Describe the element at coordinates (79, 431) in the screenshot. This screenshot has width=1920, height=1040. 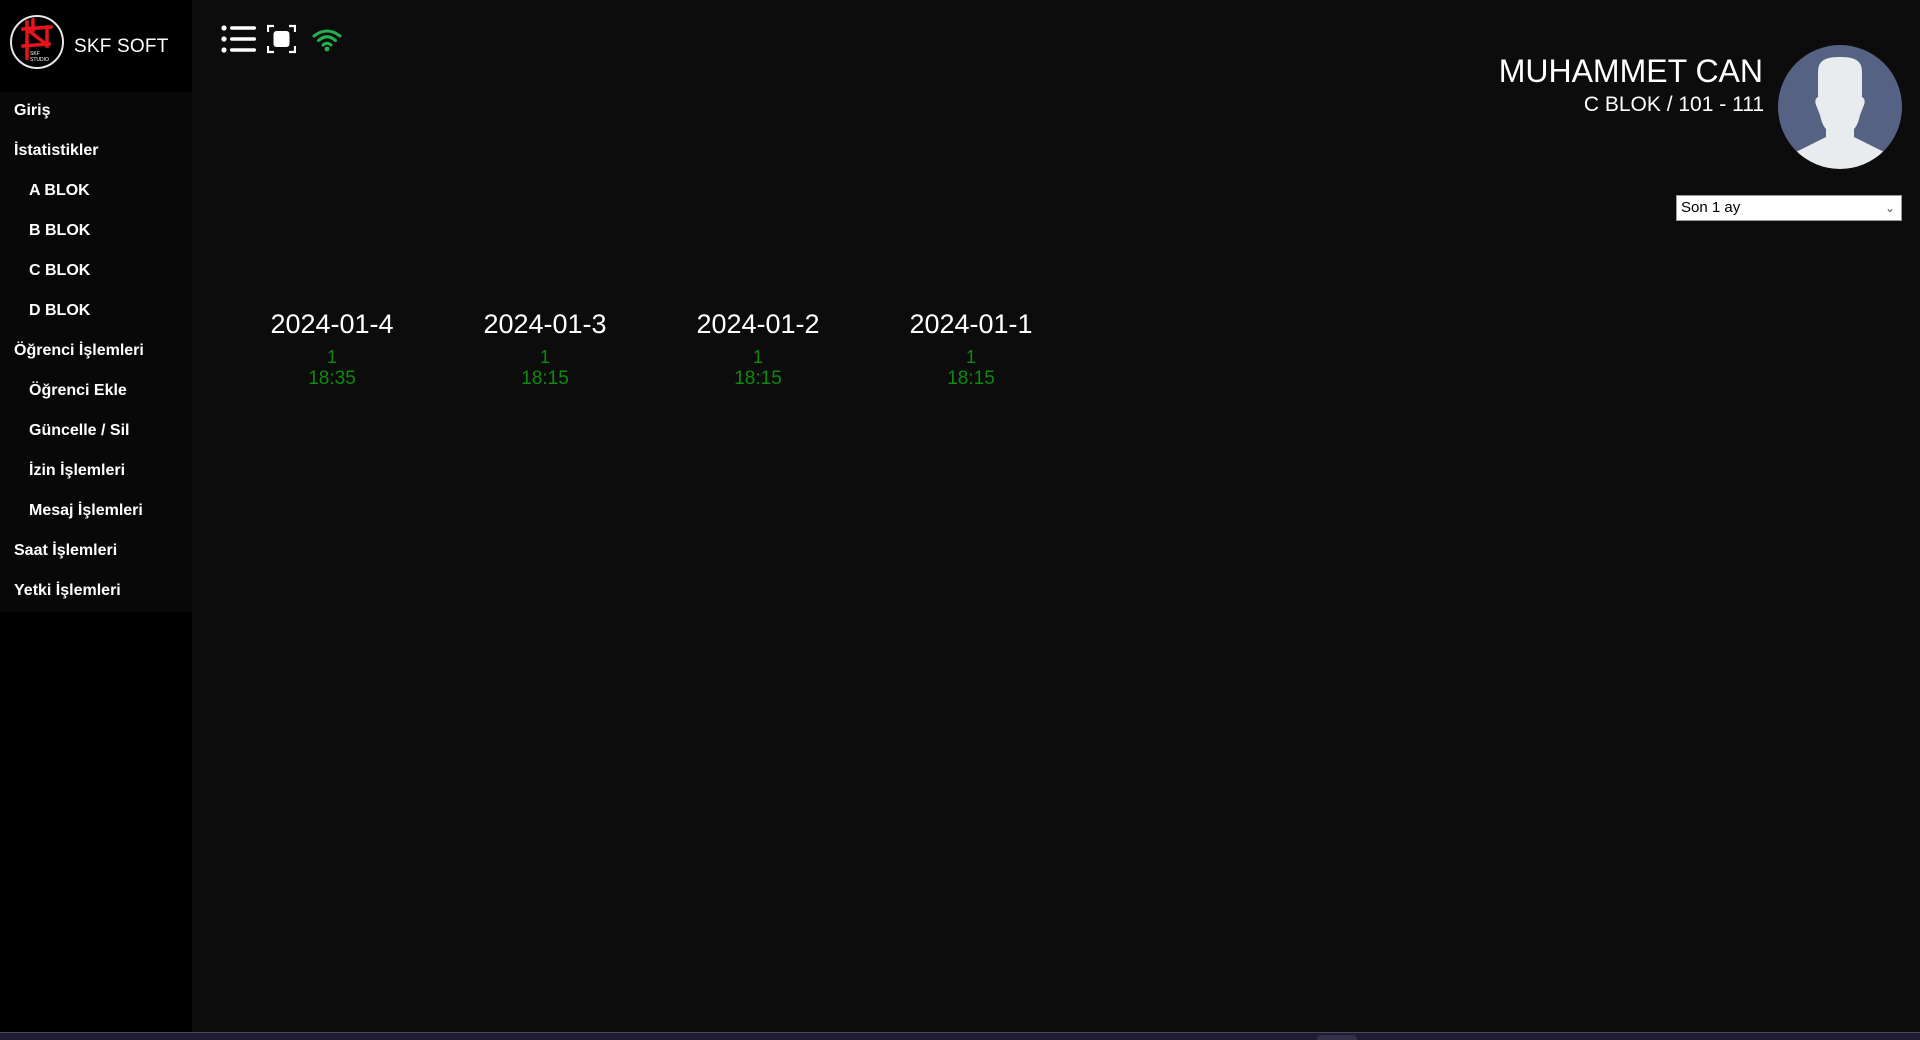
I see `sidebar-item-guncelle-sil: Güncelle / Sil` at that location.